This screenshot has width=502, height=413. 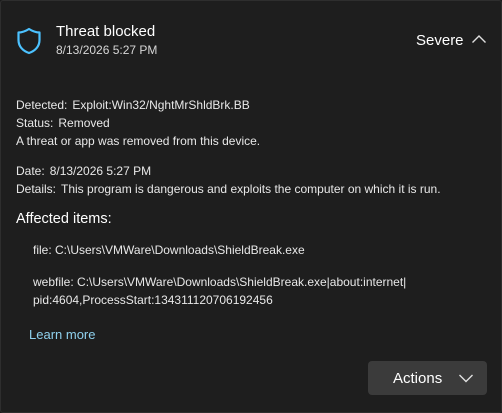 I want to click on threat-timestamp: 8/13/2026 5:27 PM, so click(x=107, y=50).